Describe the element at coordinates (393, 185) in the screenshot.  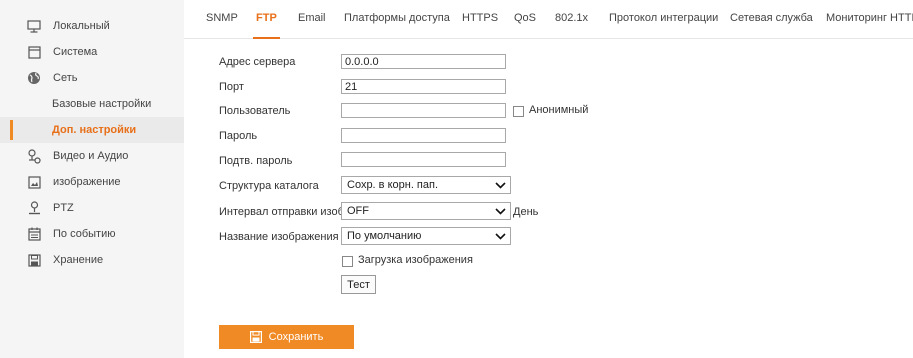
I see `directory-structure-value: Сохр. в корн. пап.` at that location.